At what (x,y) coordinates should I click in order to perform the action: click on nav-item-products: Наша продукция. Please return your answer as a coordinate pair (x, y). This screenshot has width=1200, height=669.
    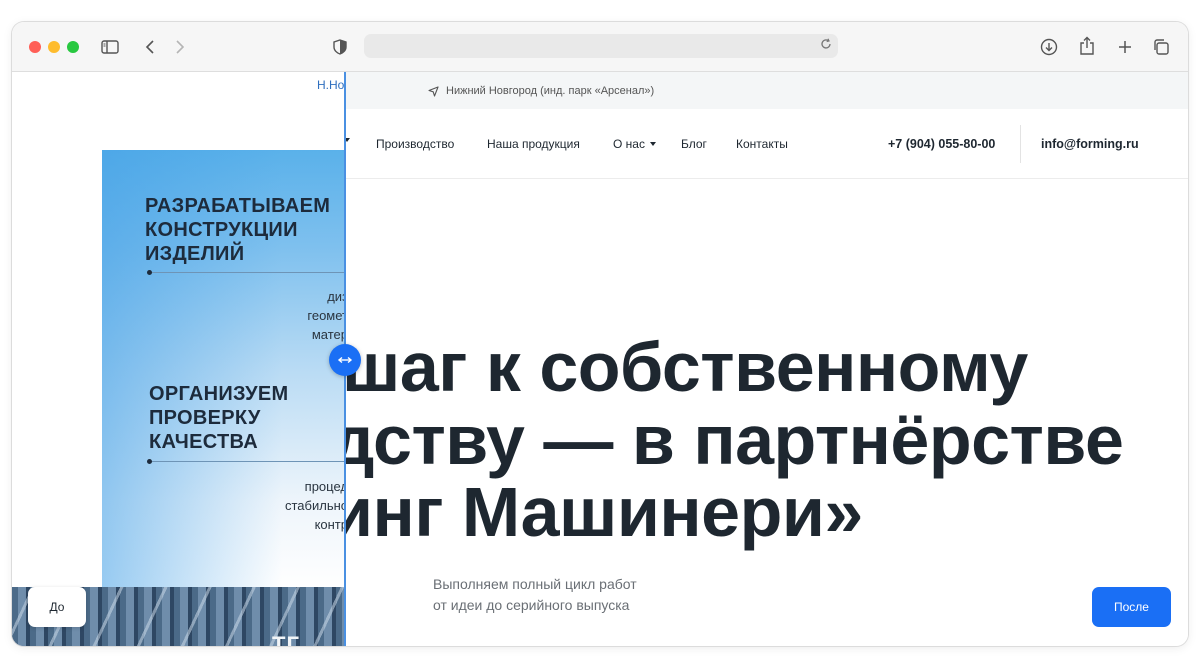
    Looking at the image, I should click on (533, 144).